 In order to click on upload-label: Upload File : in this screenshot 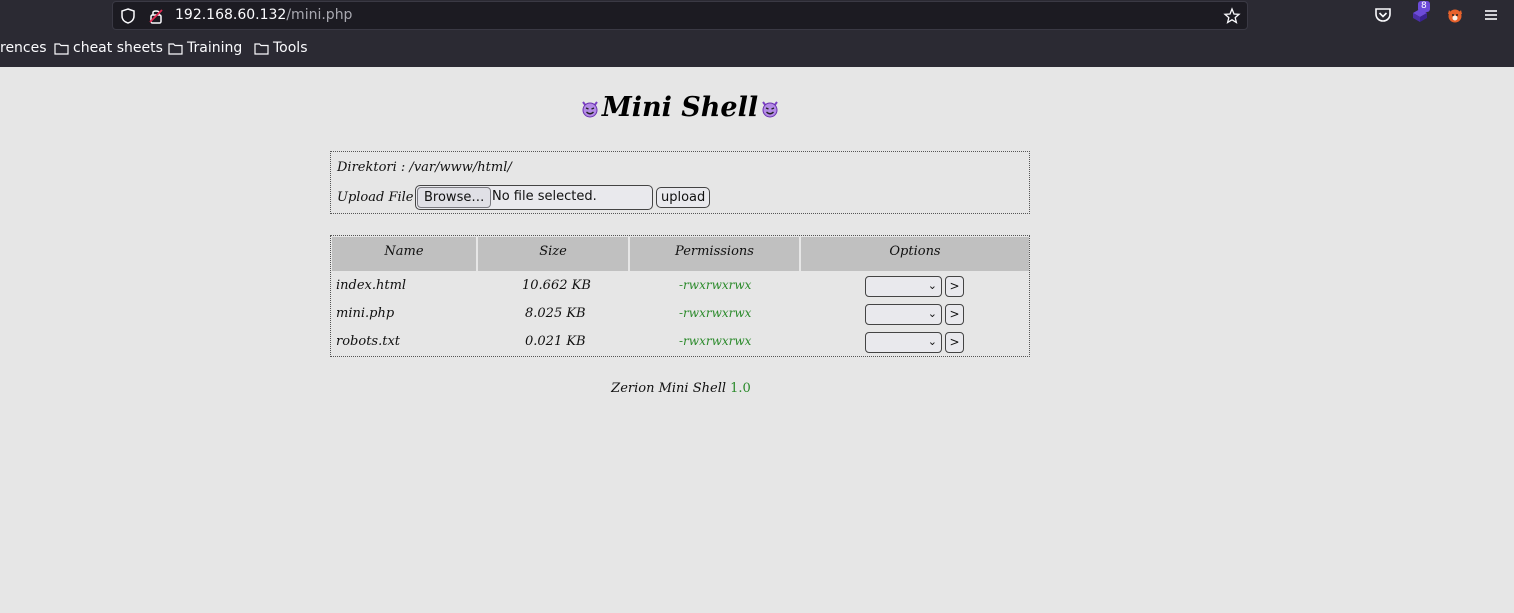, I will do `click(380, 197)`.